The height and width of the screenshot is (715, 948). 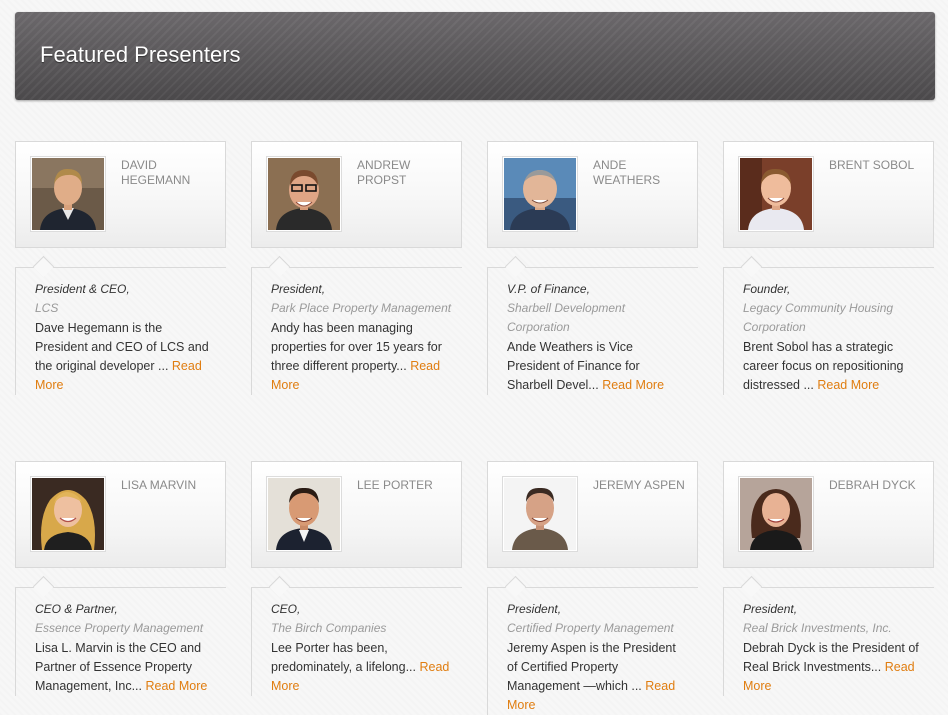 What do you see at coordinates (592, 514) in the screenshot?
I see `presenter-header-box: JEREMY ASPEN` at bounding box center [592, 514].